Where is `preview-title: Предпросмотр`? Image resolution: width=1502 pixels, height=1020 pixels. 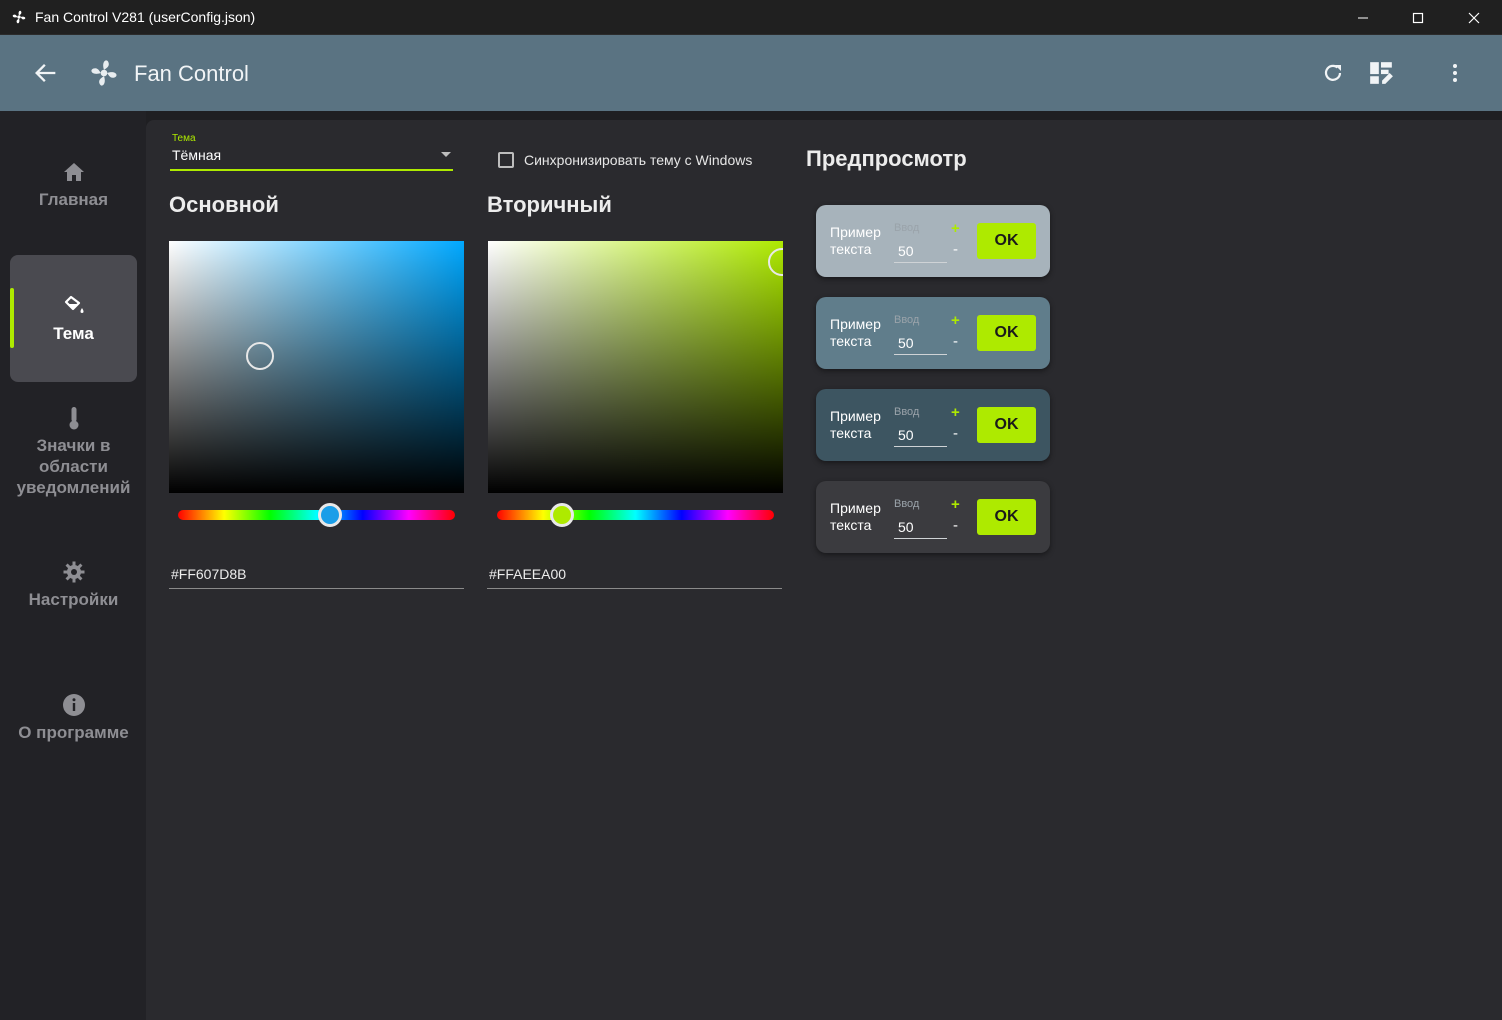 preview-title: Предпросмотр is located at coordinates (886, 158).